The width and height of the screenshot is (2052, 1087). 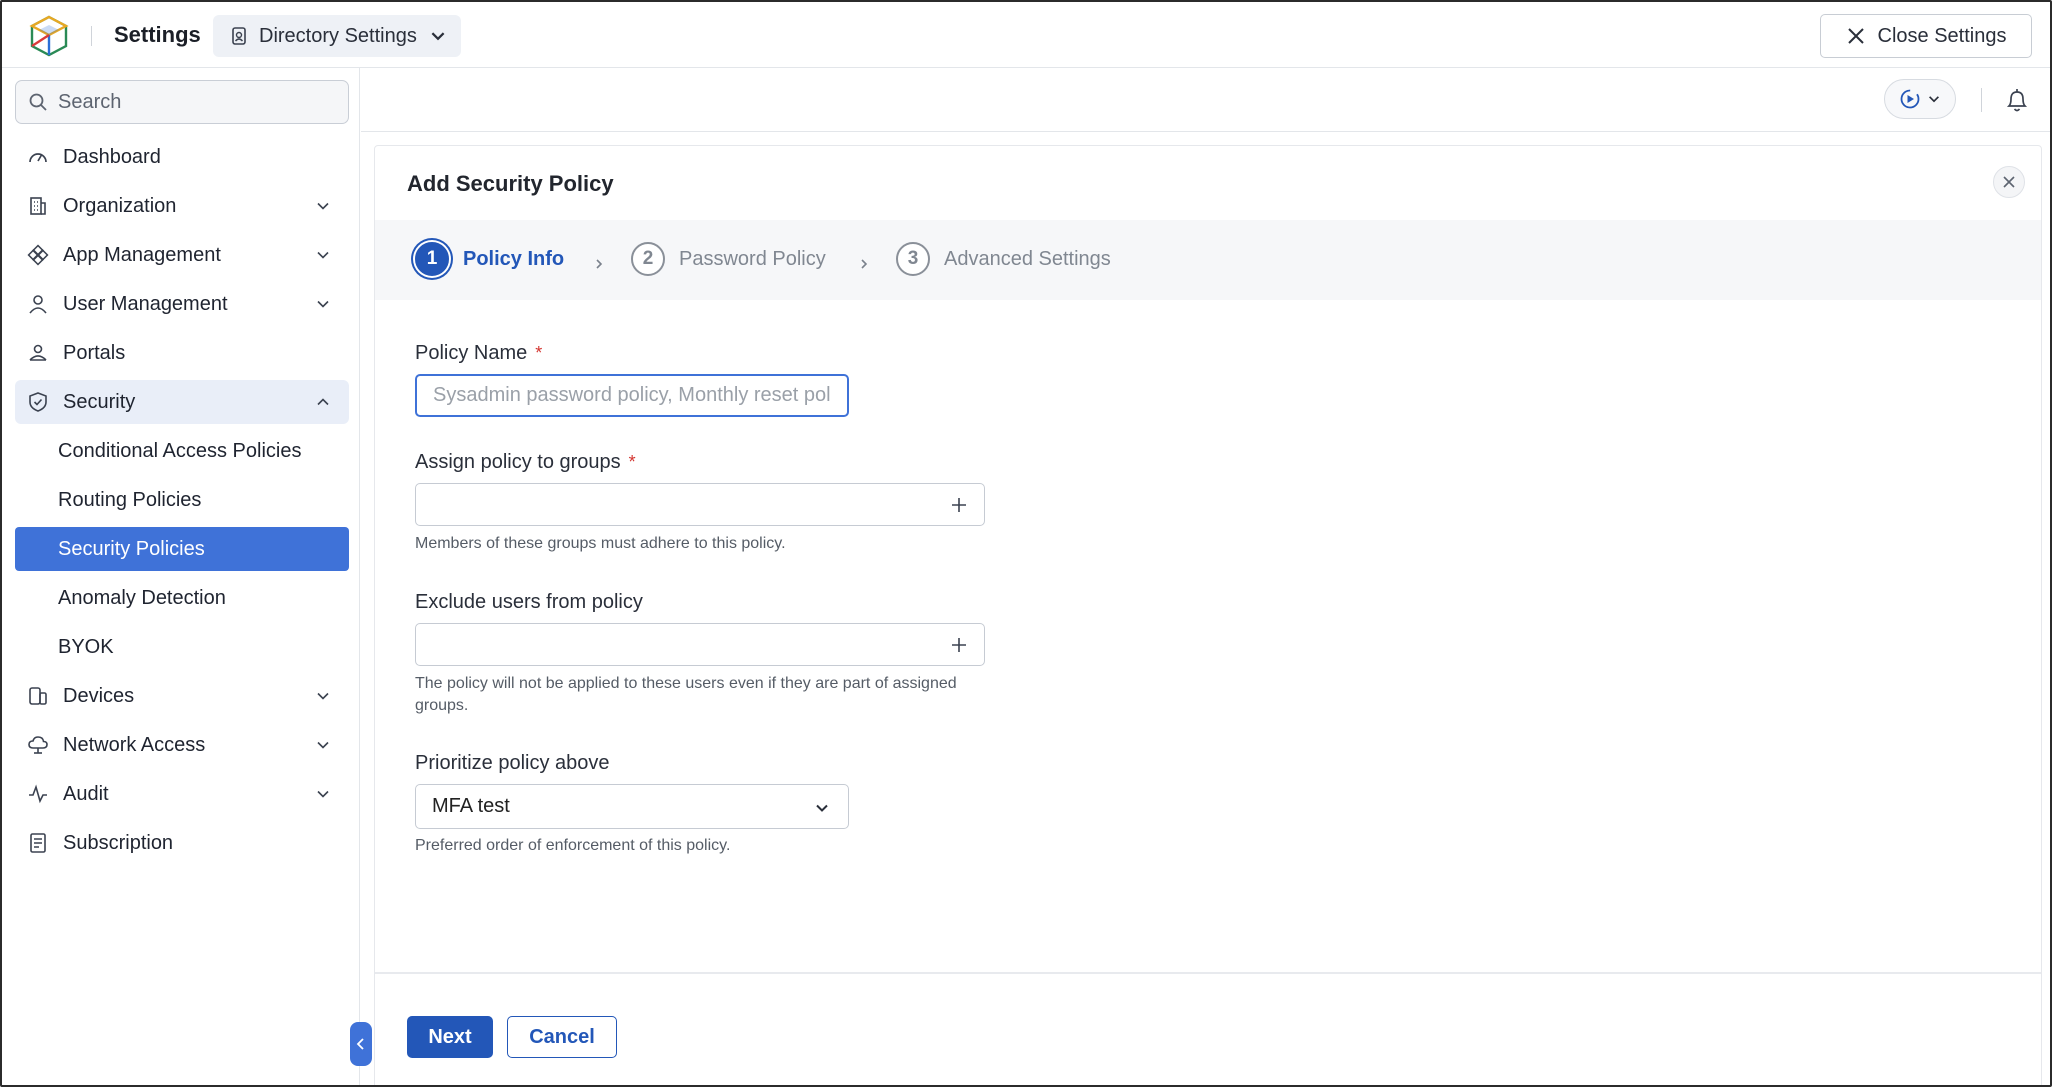 I want to click on sidebar-item-app-management: App Management, so click(x=182, y=255).